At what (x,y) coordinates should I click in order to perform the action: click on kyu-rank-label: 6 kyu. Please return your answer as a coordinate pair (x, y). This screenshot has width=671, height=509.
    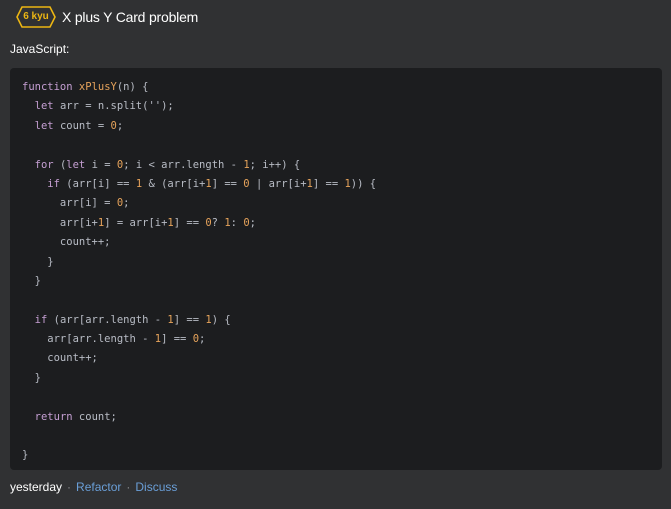
    Looking at the image, I should click on (36, 16).